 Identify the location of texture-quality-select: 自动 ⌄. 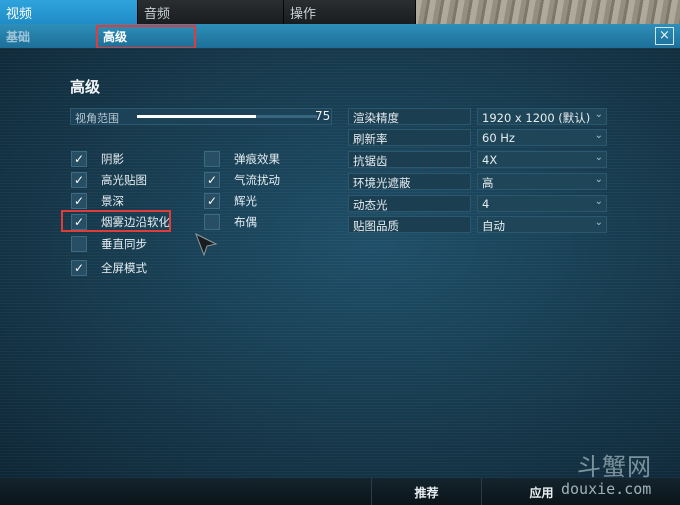
(542, 224).